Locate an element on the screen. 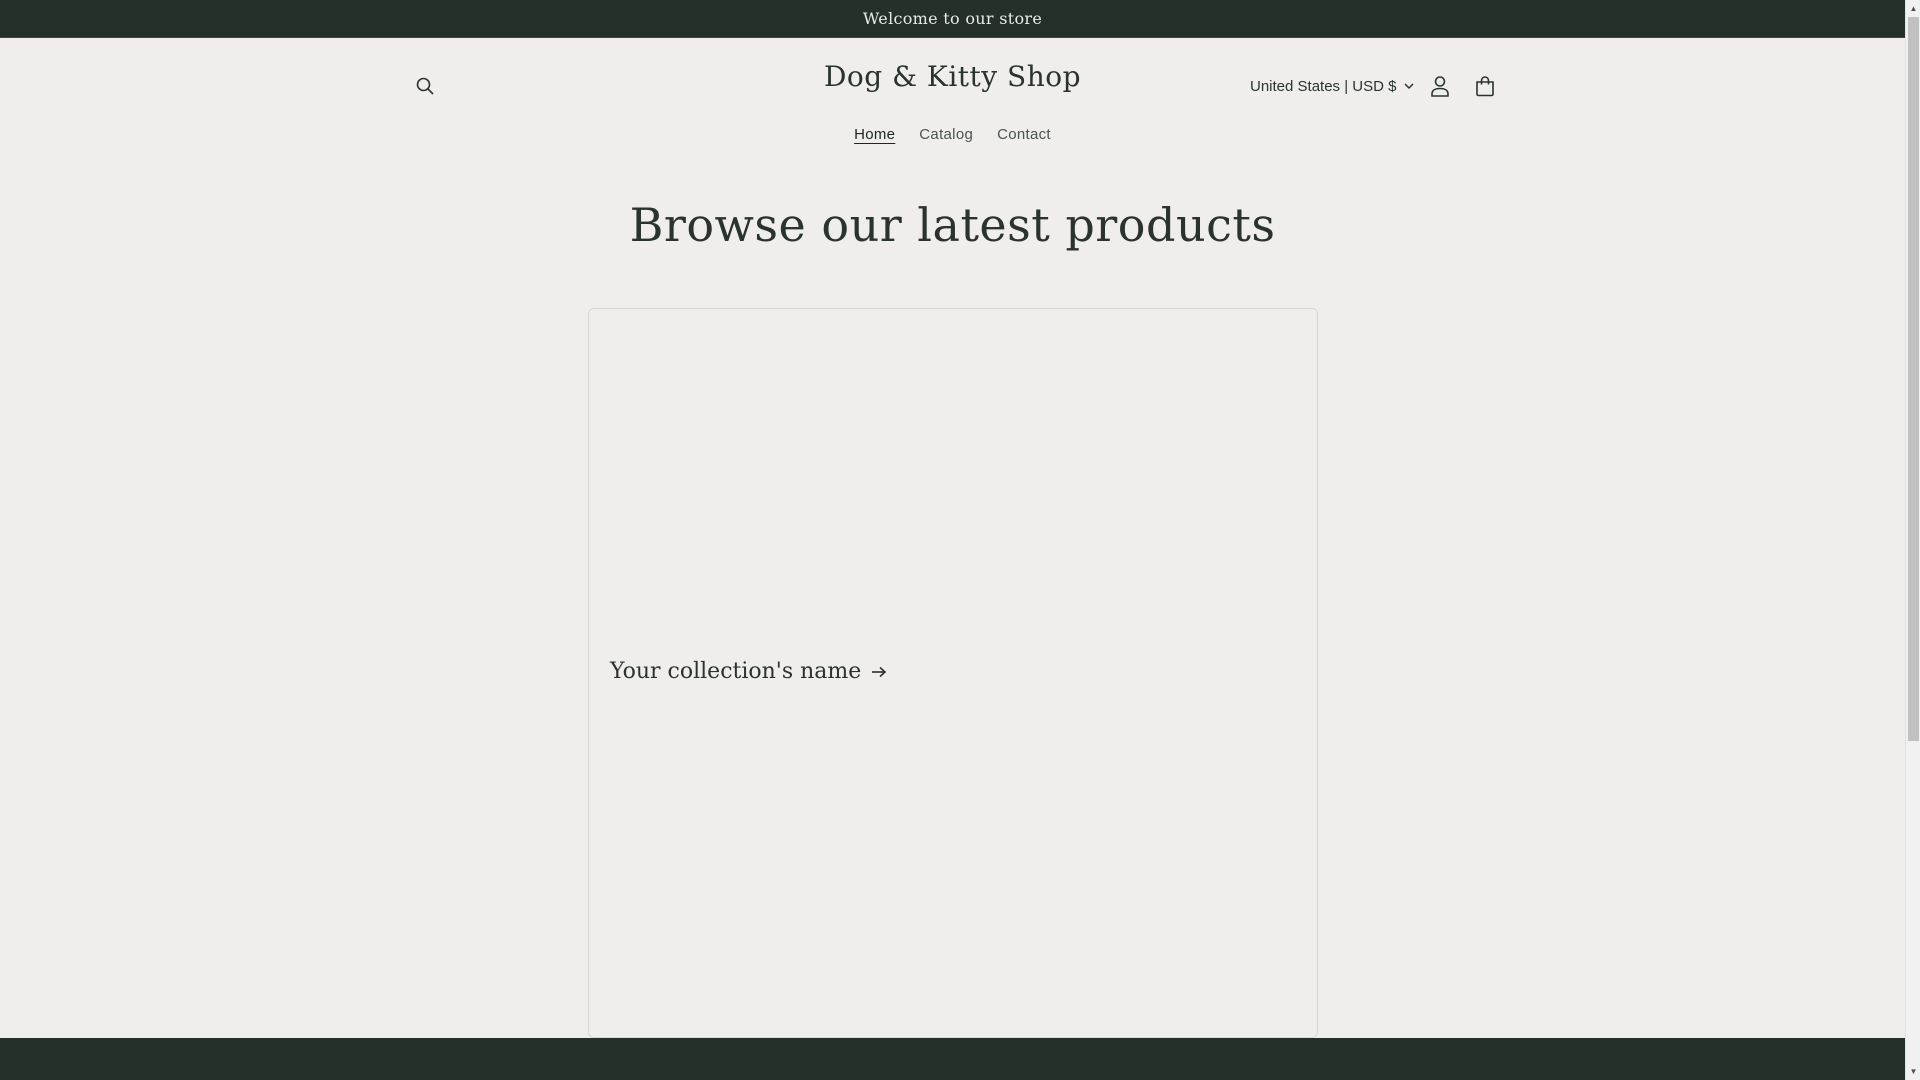 The image size is (1920, 1080). currency-selector: United States | USD $ is located at coordinates (1332, 86).